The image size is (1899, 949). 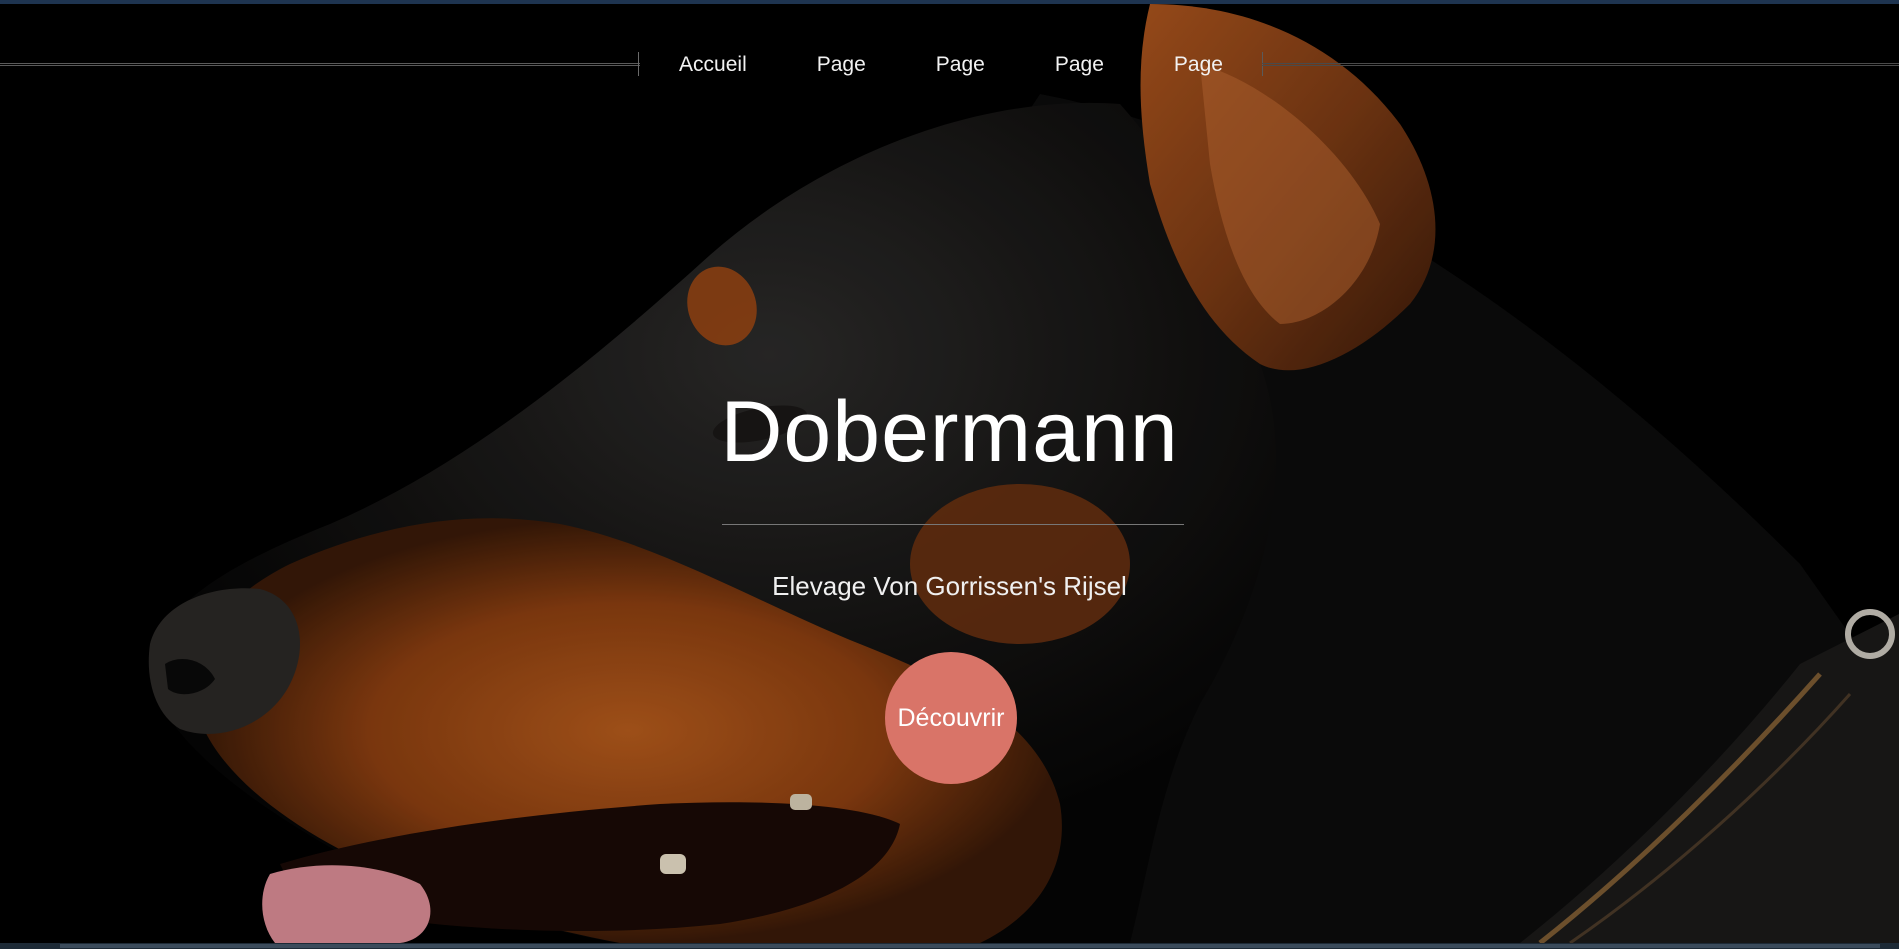 What do you see at coordinates (949, 432) in the screenshot?
I see `hero-title: Dobermann` at bounding box center [949, 432].